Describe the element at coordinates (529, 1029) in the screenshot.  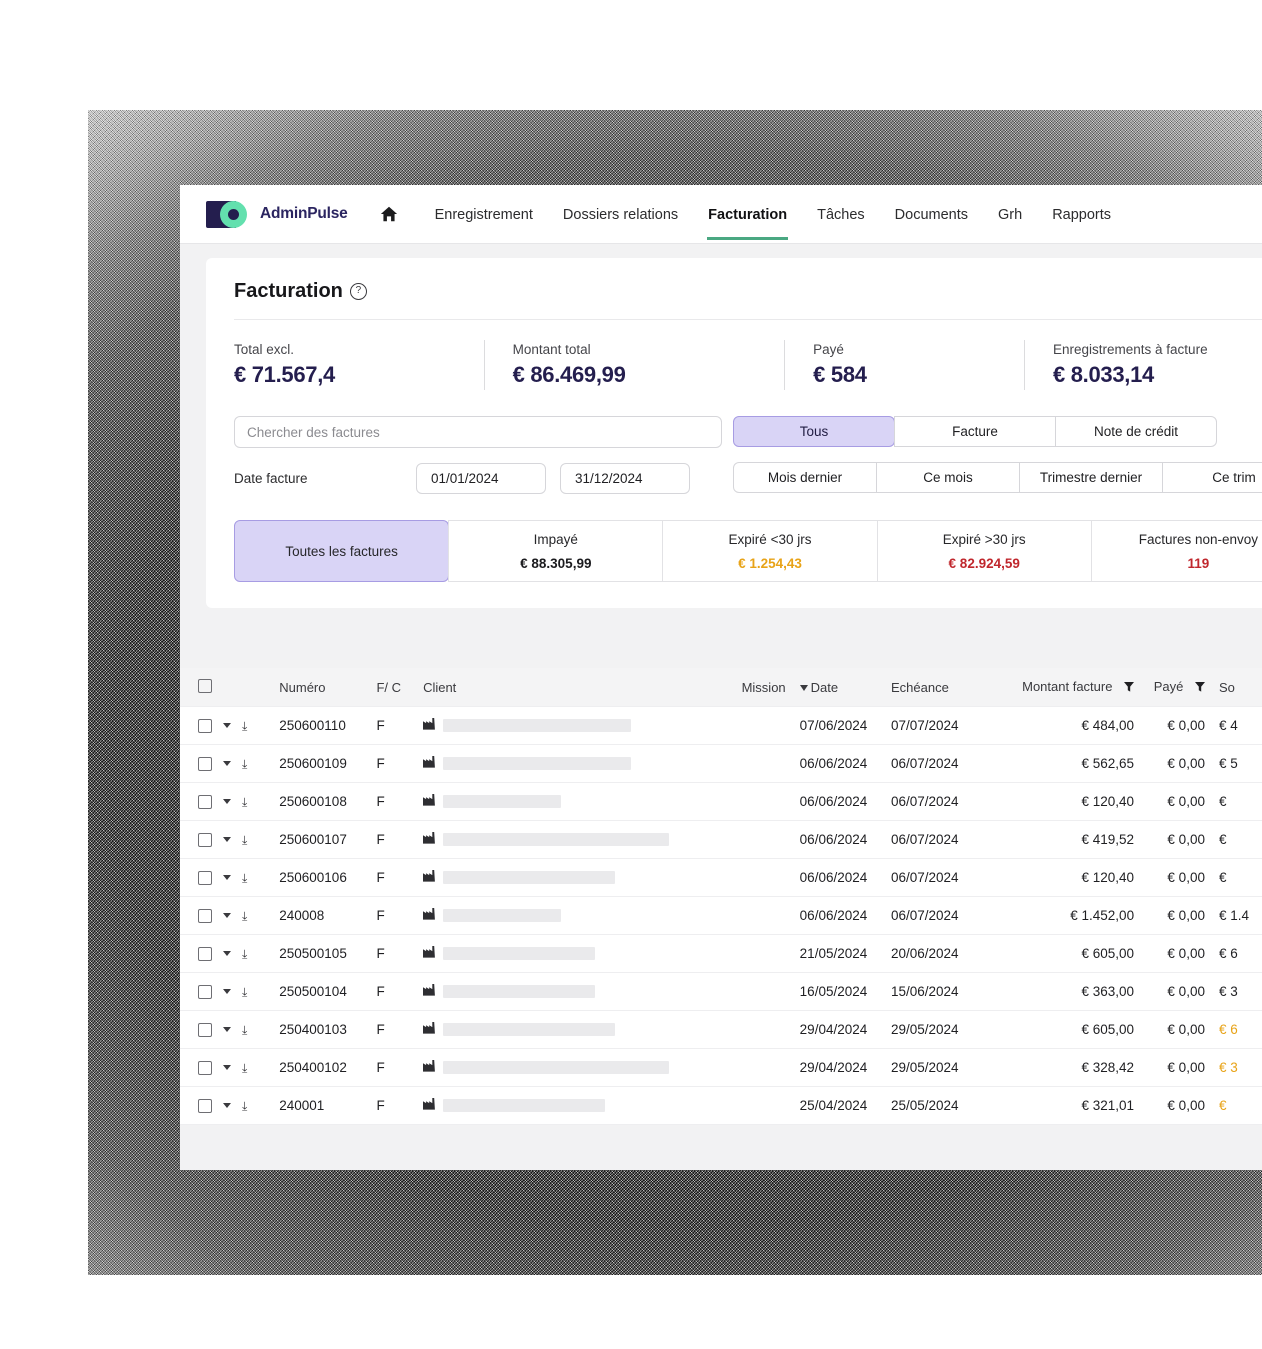
I see `client-name-redacted` at that location.